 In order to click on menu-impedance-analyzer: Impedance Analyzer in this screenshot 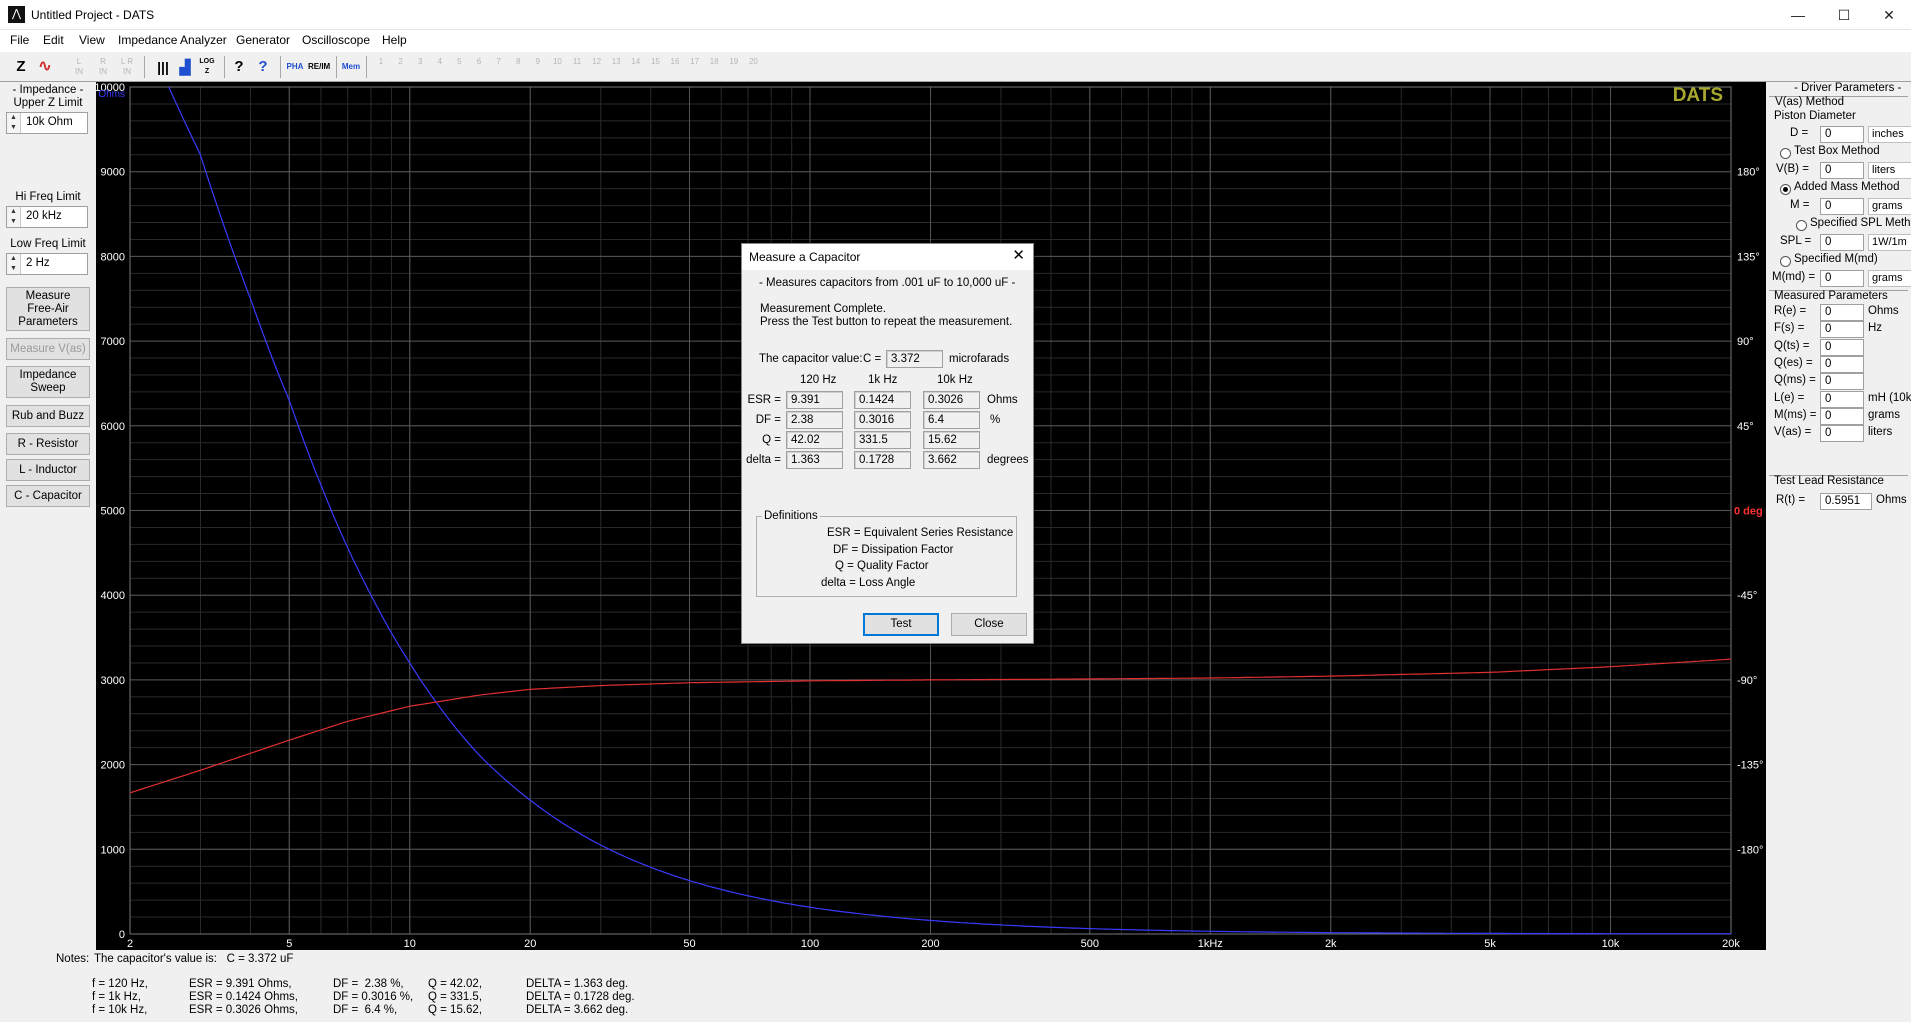, I will do `click(172, 40)`.